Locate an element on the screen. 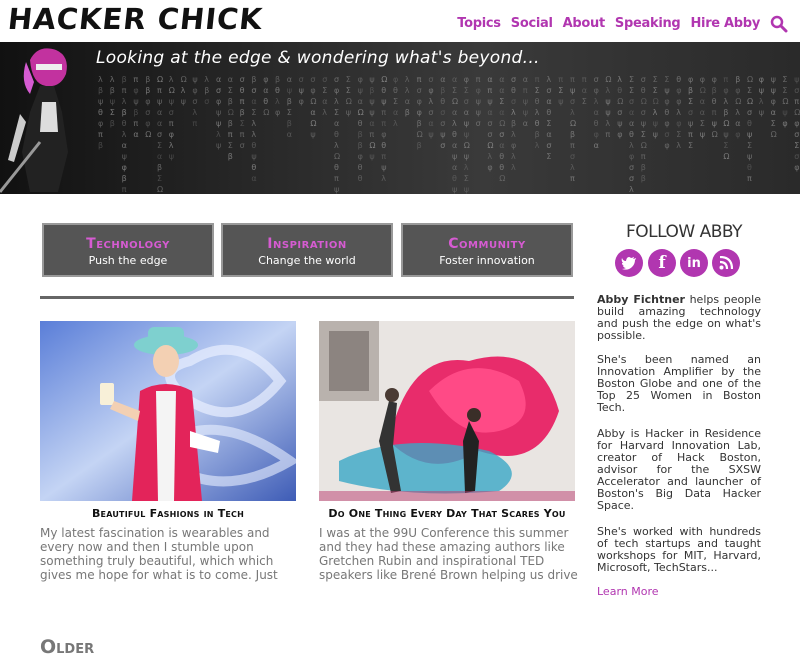 Image resolution: width=800 pixels, height=660 pixels. follow-heading: FOLLOW ABBY is located at coordinates (684, 232).